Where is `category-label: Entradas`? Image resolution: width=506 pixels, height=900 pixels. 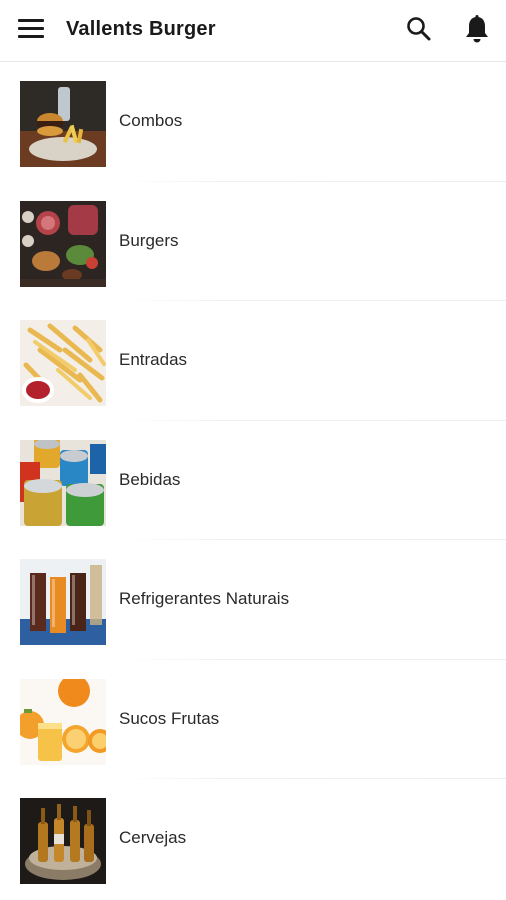
category-label: Entradas is located at coordinates (153, 359).